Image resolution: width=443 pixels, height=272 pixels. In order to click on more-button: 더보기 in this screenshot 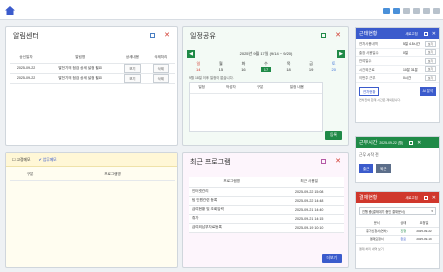, I will do `click(331, 258)`.